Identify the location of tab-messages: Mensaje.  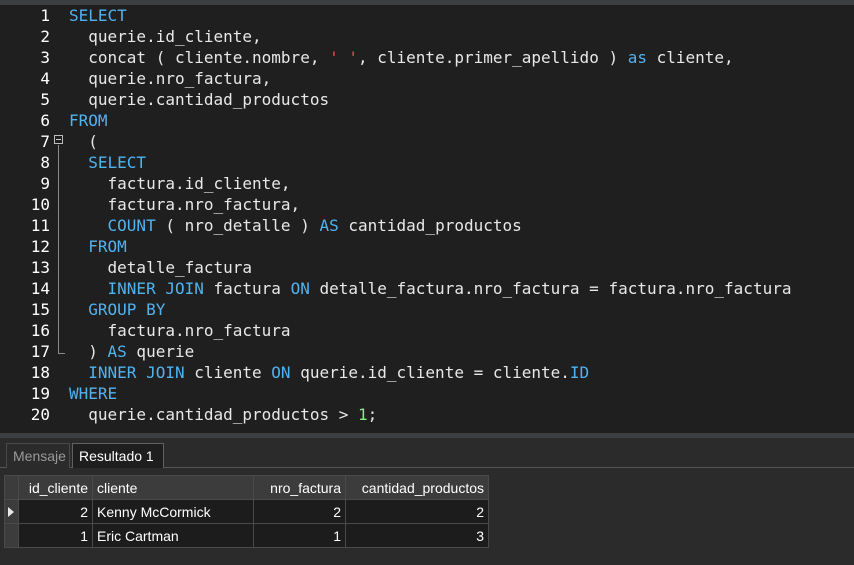
(38, 455).